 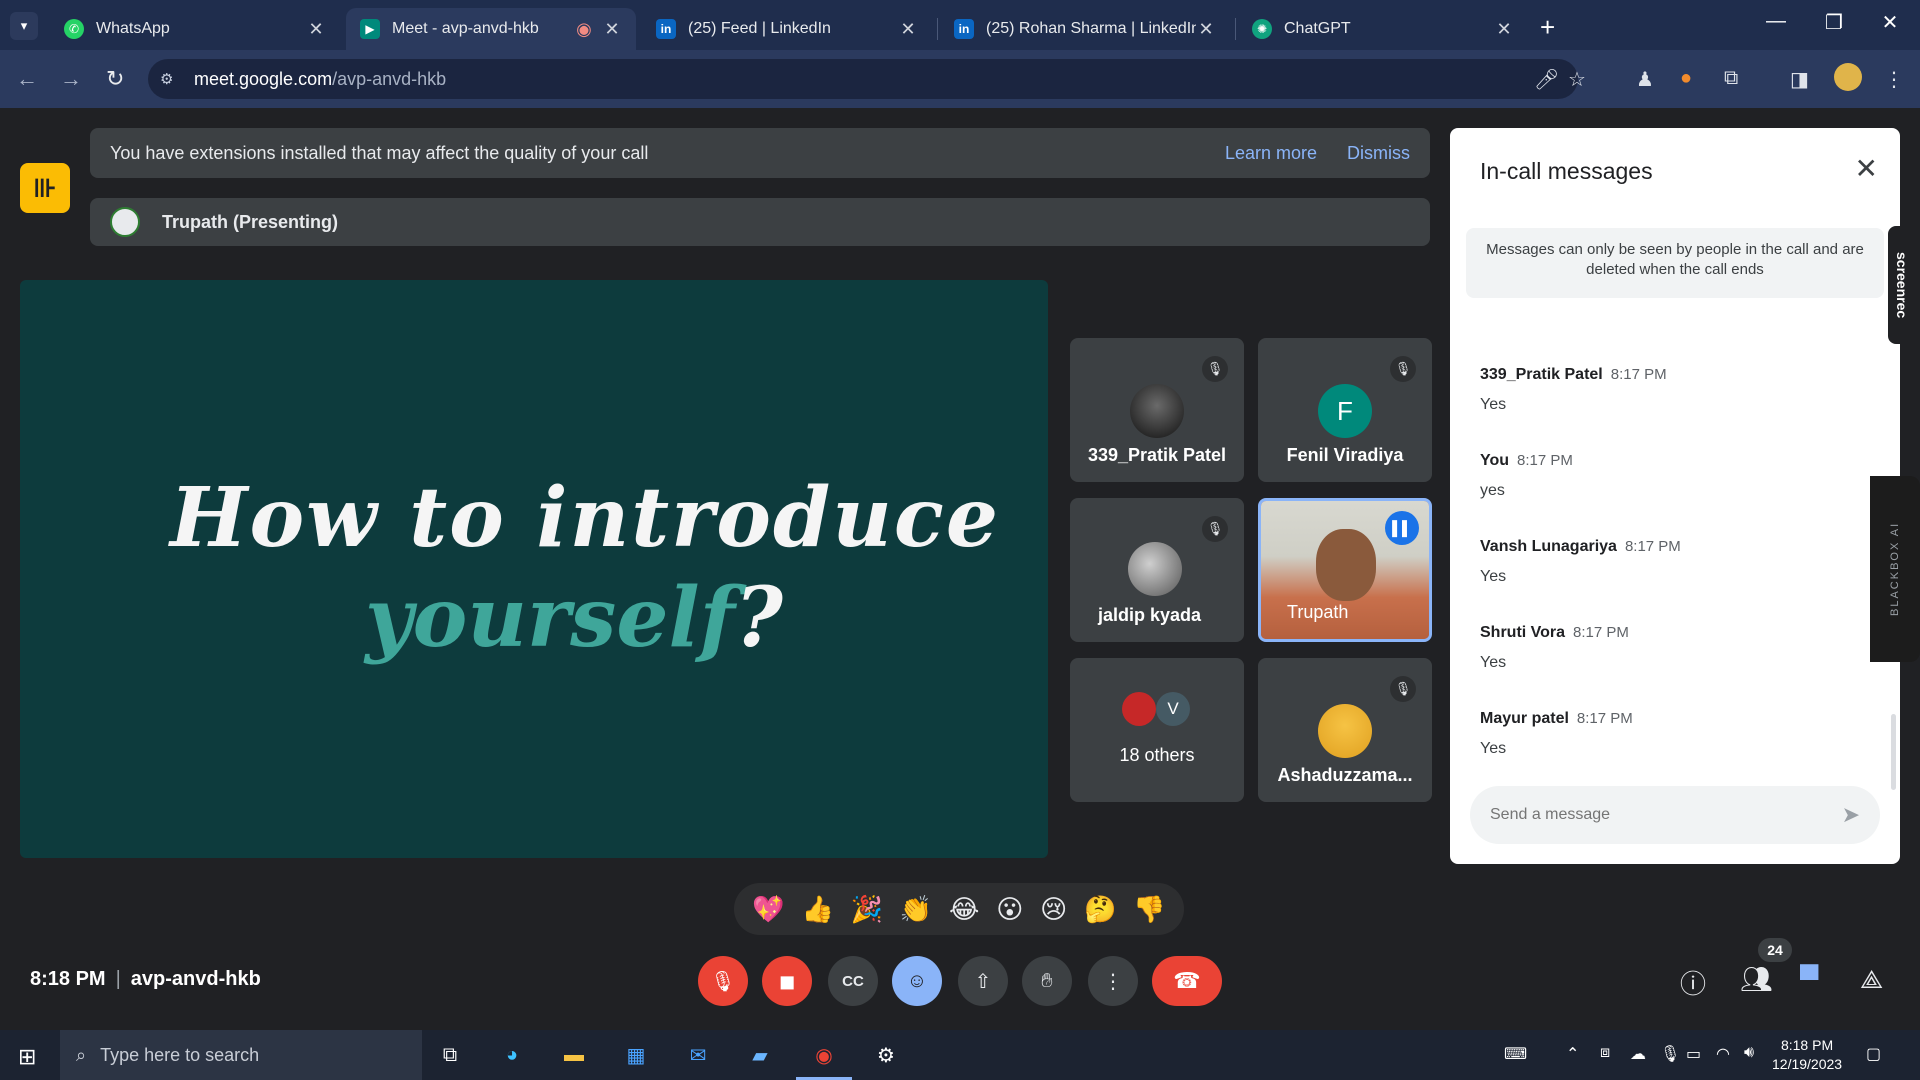 What do you see at coordinates (1271, 153) in the screenshot?
I see `learn-more-link: Learn more` at bounding box center [1271, 153].